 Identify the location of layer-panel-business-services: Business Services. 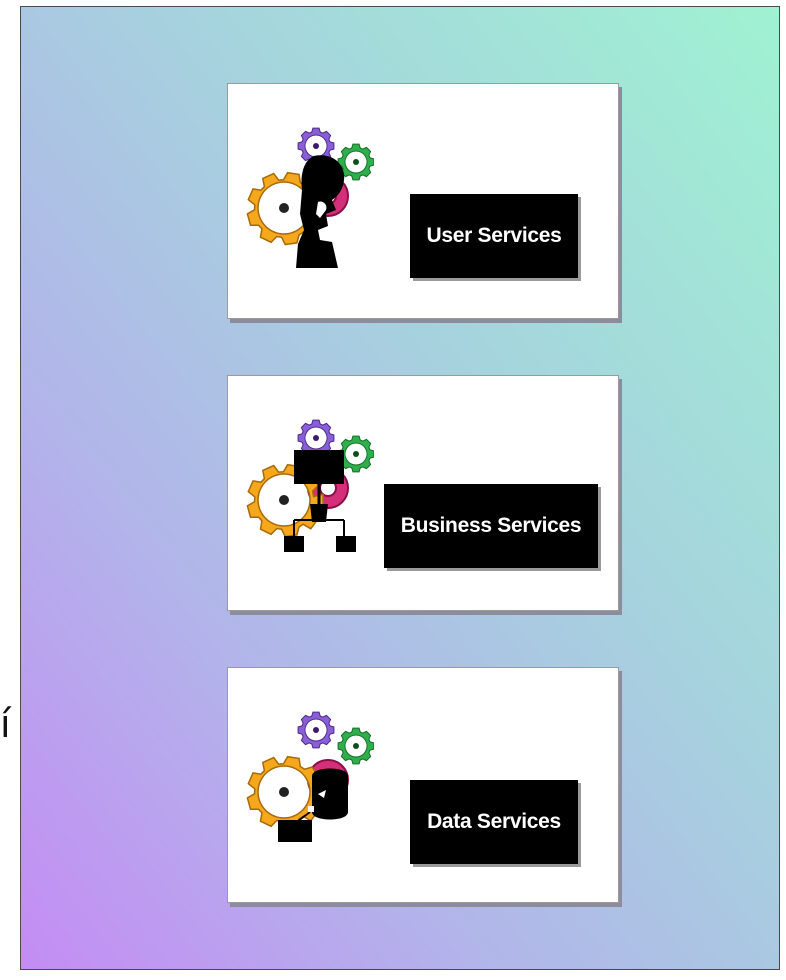
(423, 493).